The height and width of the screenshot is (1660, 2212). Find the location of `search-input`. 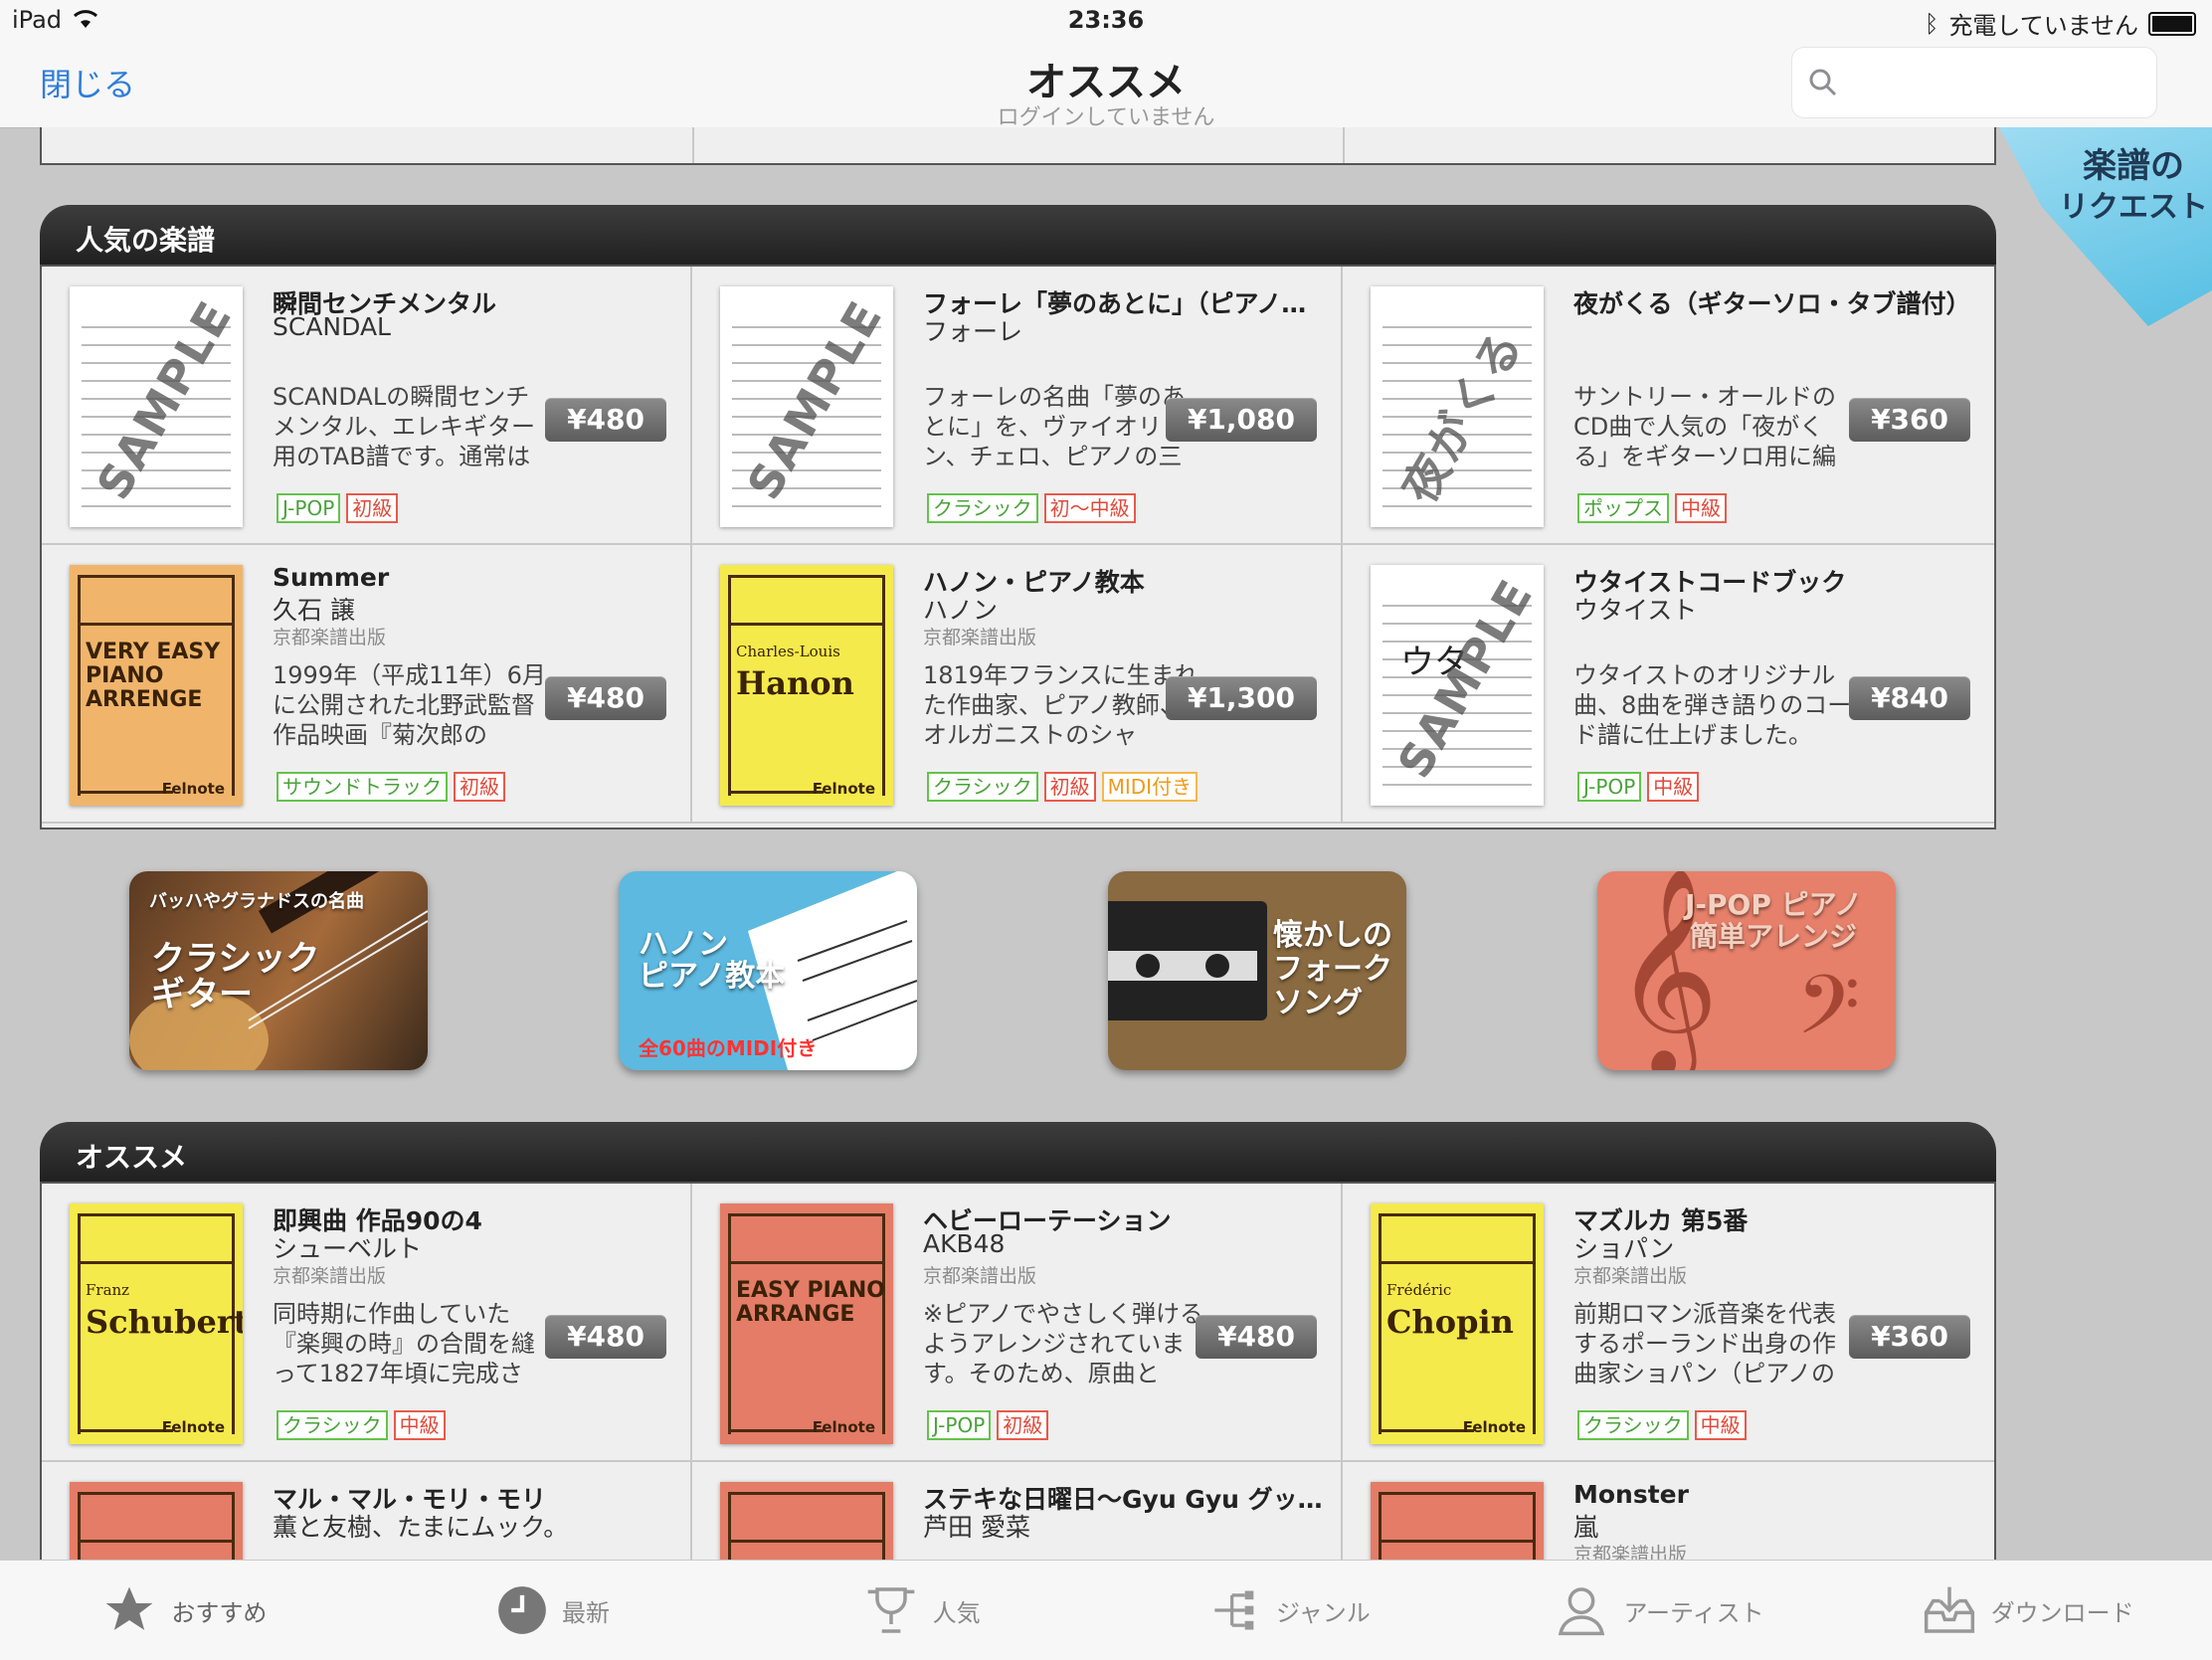

search-input is located at coordinates (1998, 82).